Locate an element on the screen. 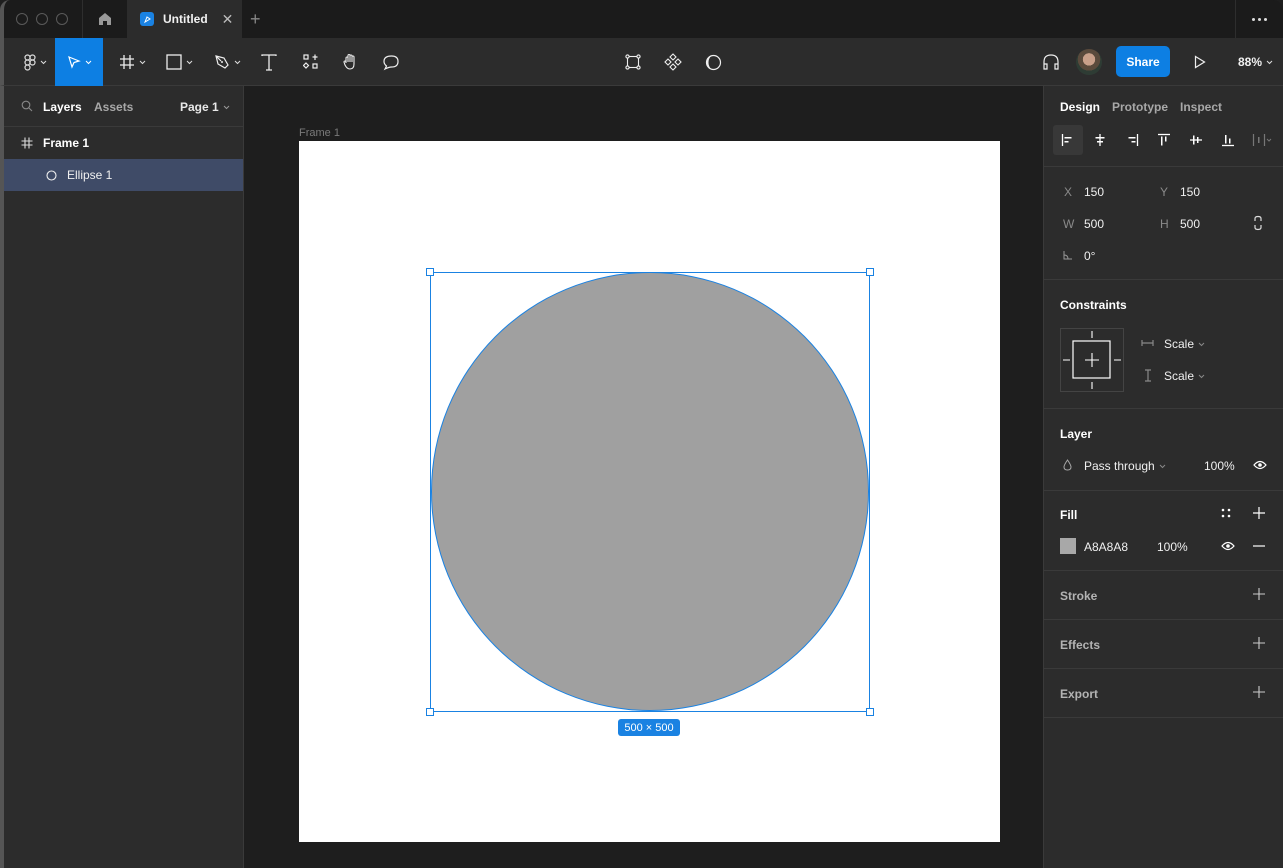 This screenshot has height=868, width=1283. page-name: Page 1 is located at coordinates (199, 107).